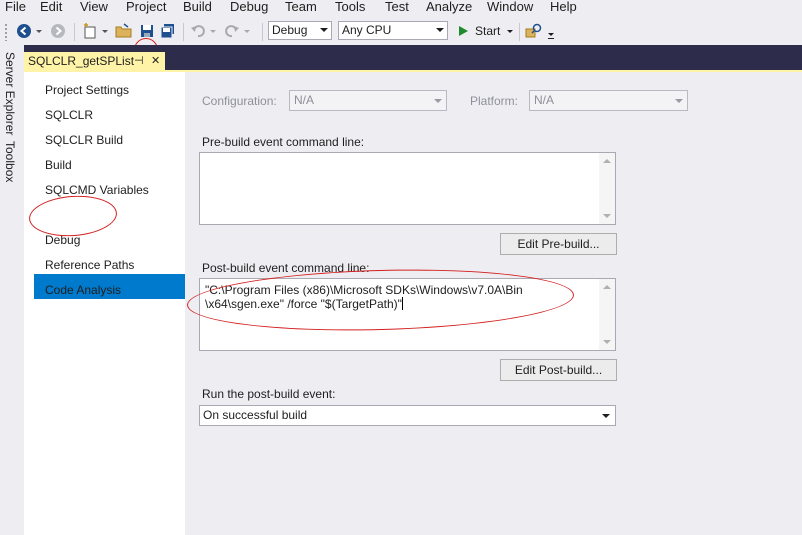 The image size is (802, 535). I want to click on nav-item-build-events: Build Events, so click(78, 215).